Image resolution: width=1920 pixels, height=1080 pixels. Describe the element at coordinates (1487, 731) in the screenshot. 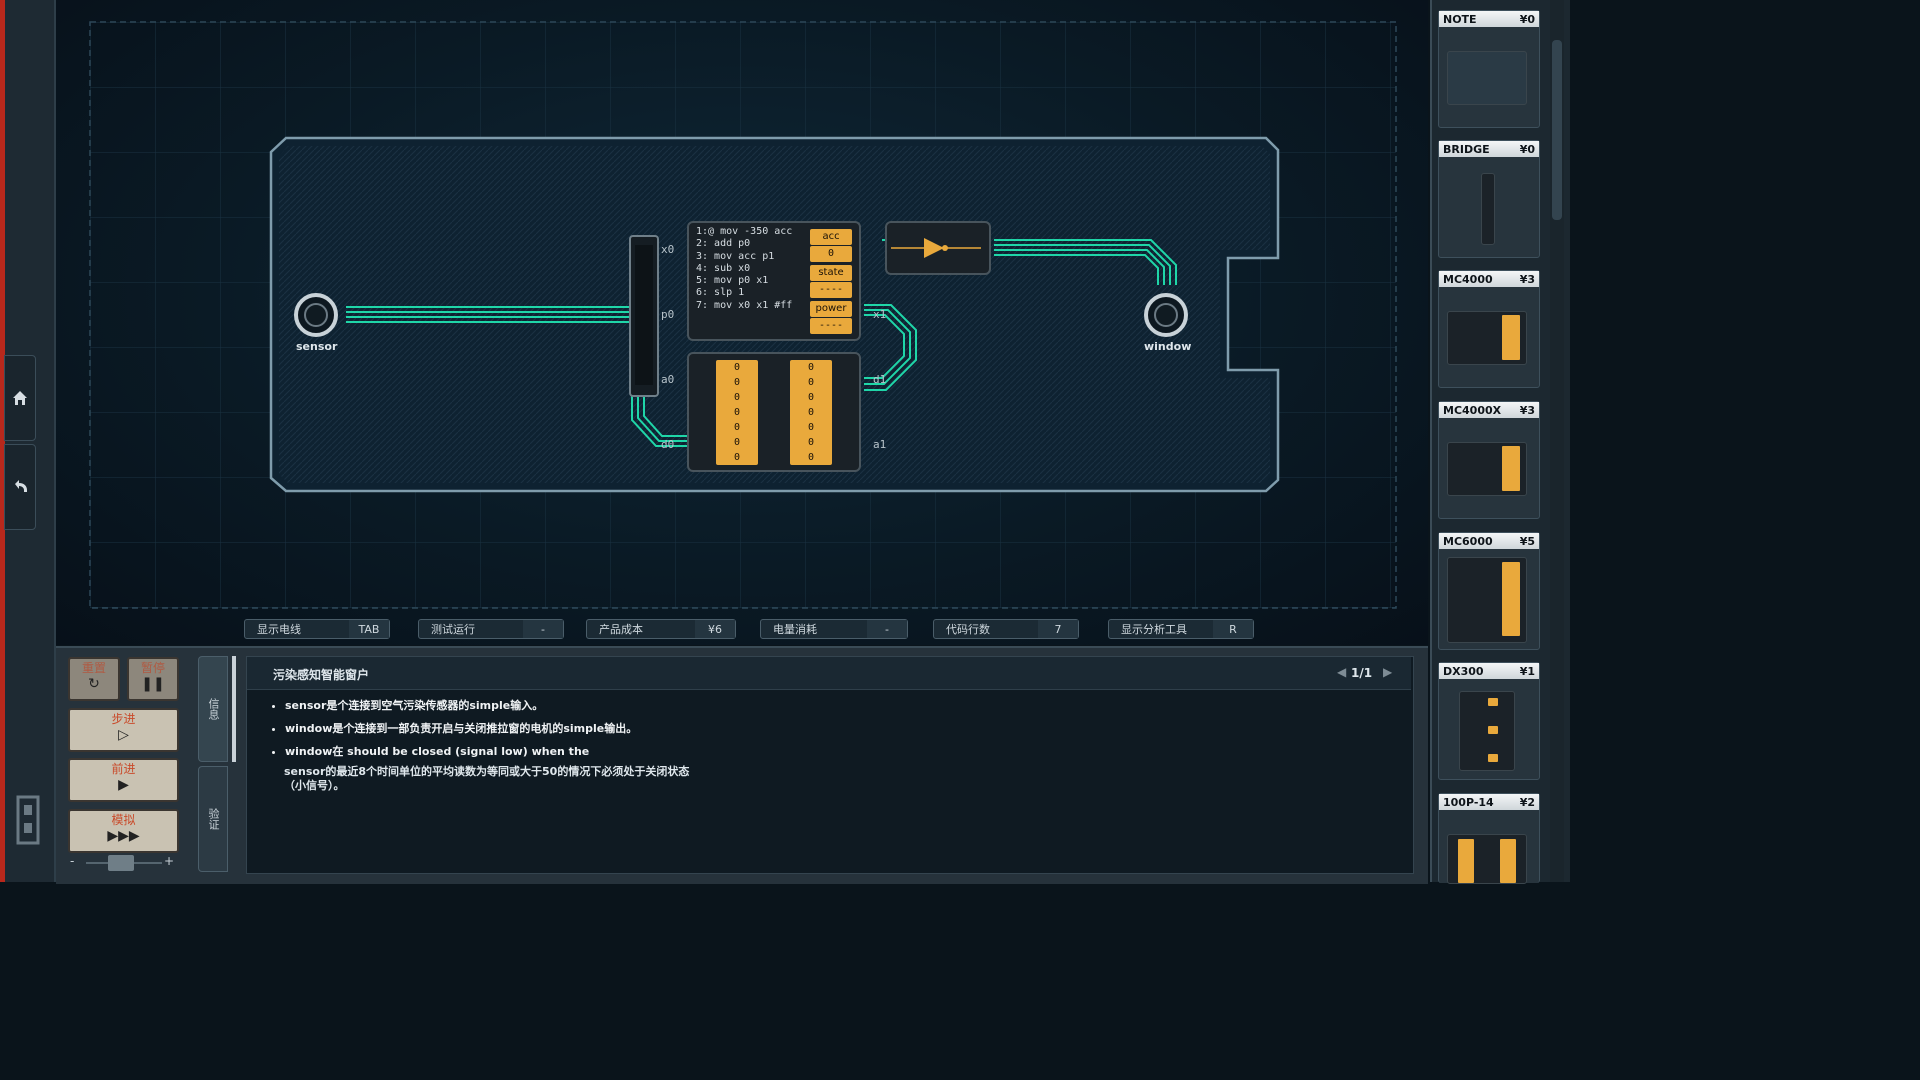

I see `dx300-preview` at that location.